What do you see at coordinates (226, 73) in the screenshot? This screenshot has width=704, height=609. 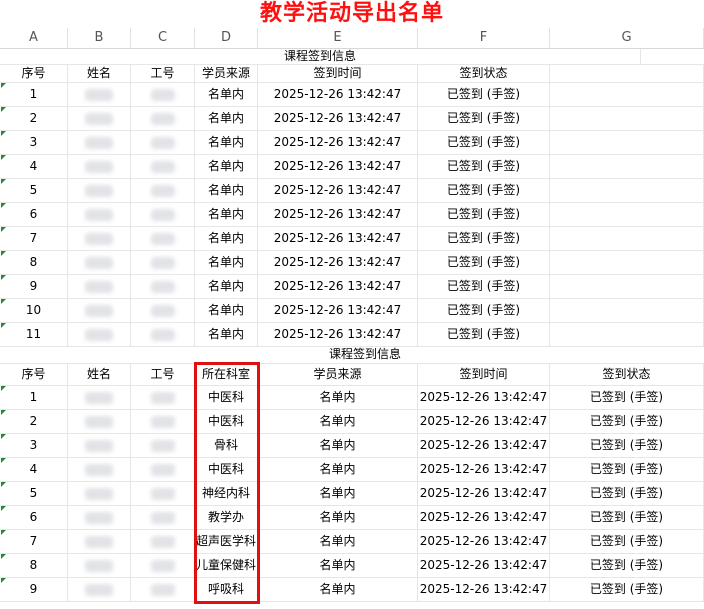 I see `section1-header: 学员来源` at bounding box center [226, 73].